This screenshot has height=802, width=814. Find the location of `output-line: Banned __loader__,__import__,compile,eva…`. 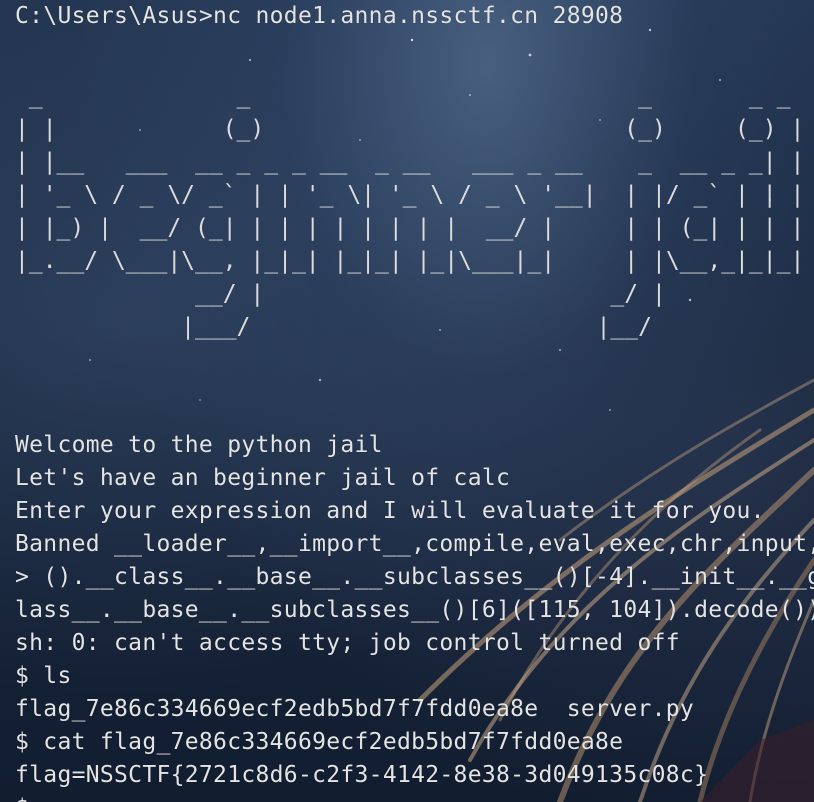

output-line: Banned __loader__,__import__,compile,eva… is located at coordinates (414, 544).